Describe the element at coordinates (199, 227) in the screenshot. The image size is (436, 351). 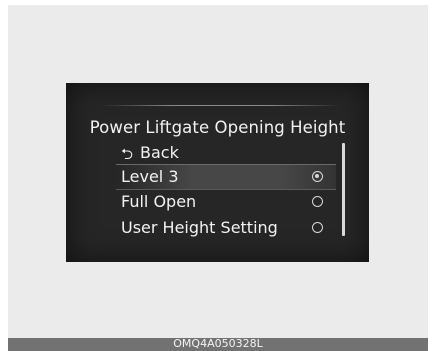
I see `option-label: User Height Setting` at that location.